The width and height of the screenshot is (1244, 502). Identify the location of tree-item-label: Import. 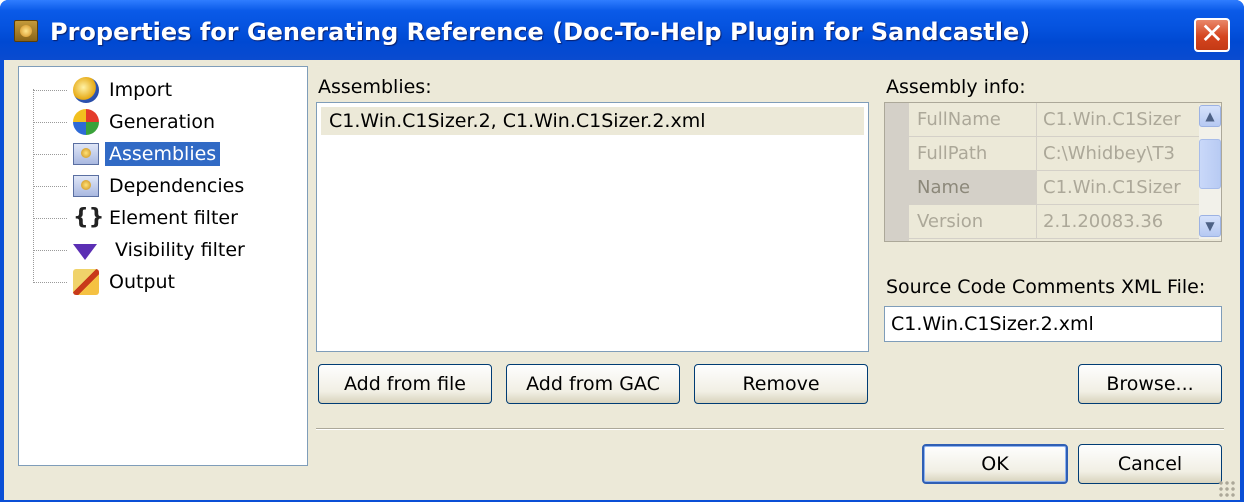
(141, 90).